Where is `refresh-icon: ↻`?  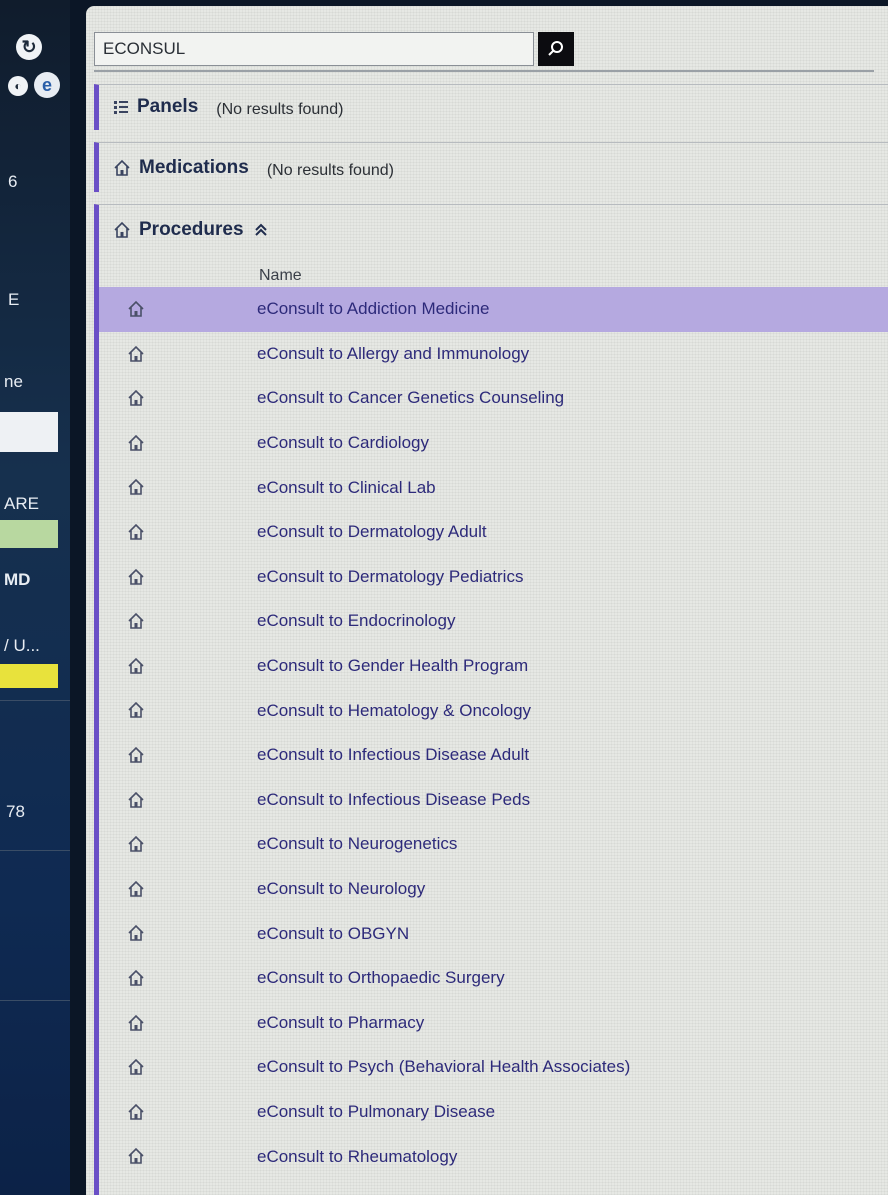
refresh-icon: ↻ is located at coordinates (29, 47).